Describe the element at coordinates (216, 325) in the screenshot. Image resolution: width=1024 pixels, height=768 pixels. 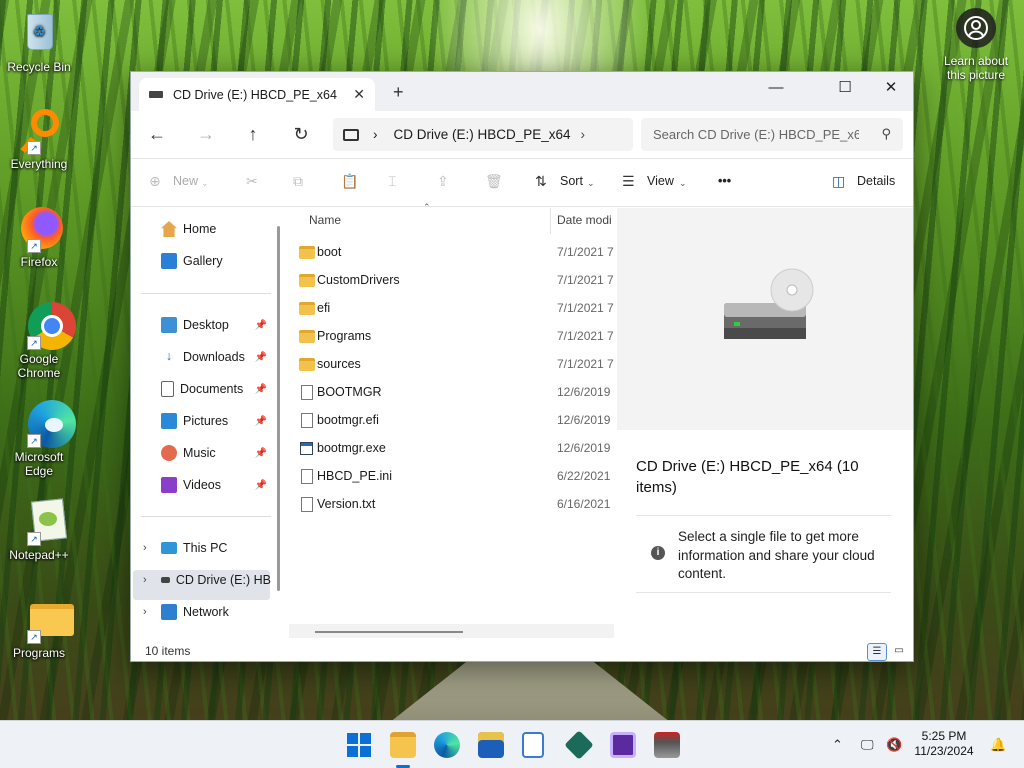
I see `nav-item-desktop: Desktop 📌` at that location.